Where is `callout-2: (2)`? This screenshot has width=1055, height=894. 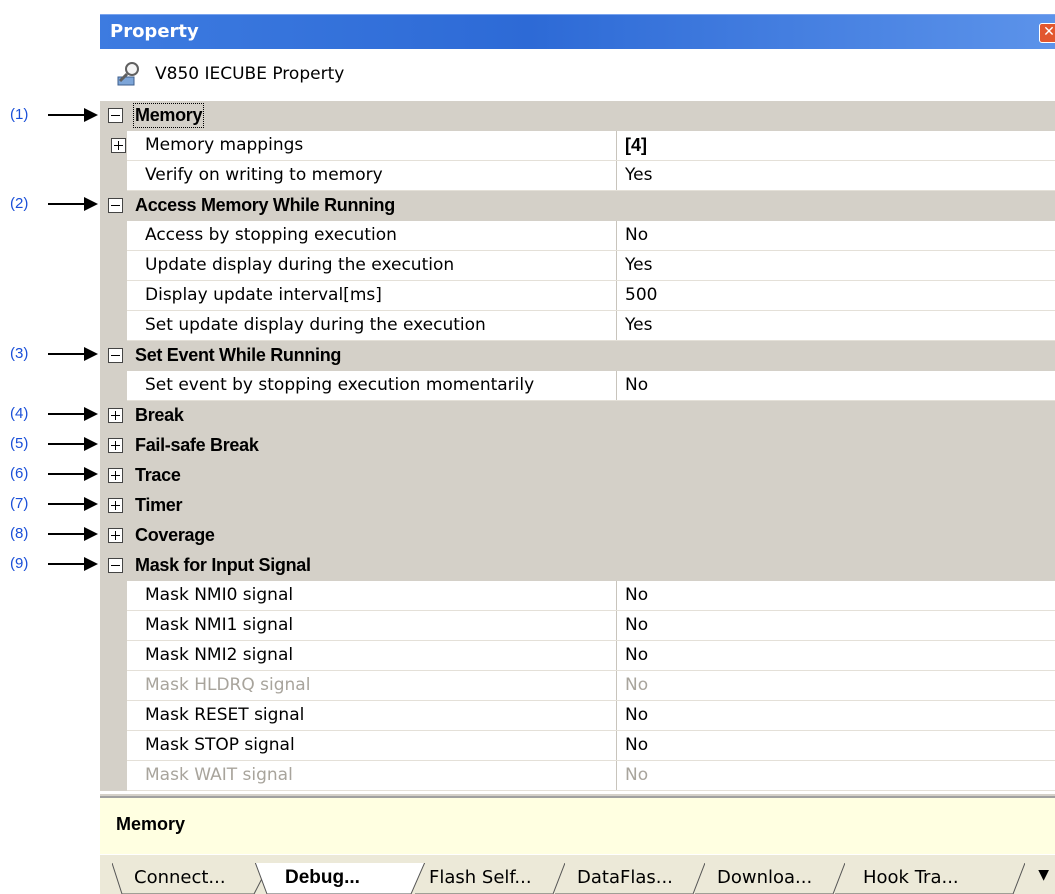 callout-2: (2) is located at coordinates (50, 205).